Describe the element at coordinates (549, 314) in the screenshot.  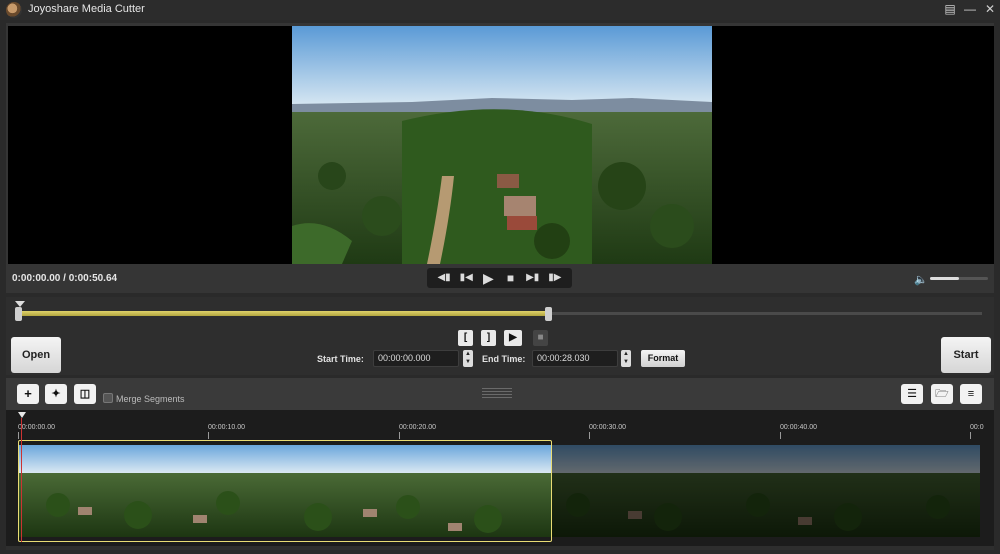
I see `range-end-handle` at that location.